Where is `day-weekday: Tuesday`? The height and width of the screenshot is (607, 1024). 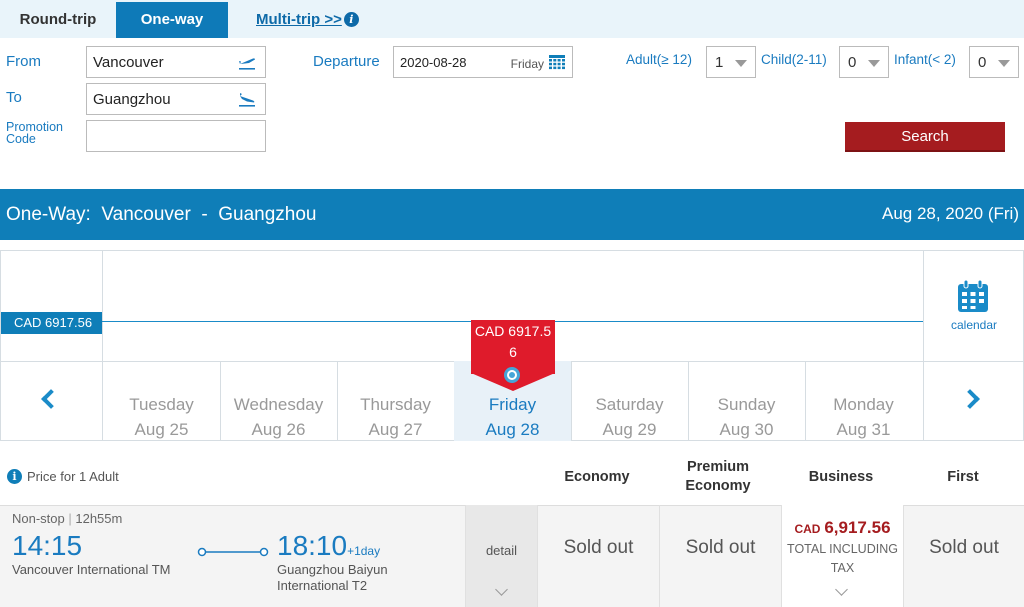
day-weekday: Tuesday is located at coordinates (161, 404).